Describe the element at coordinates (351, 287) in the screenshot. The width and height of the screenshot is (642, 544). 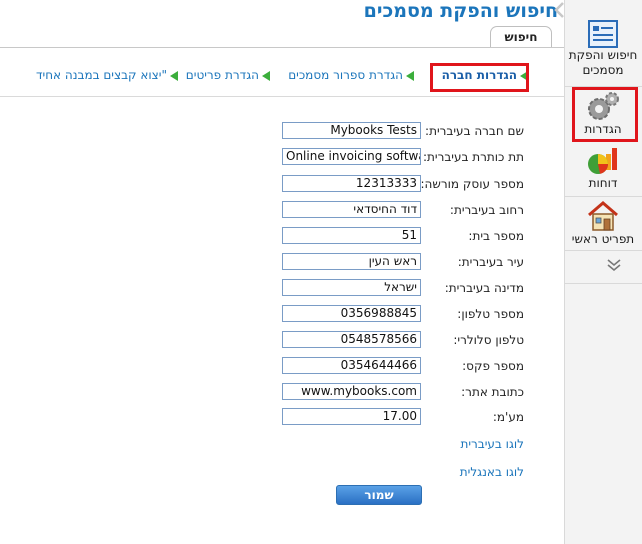
I see `country-input: ישראל` at that location.